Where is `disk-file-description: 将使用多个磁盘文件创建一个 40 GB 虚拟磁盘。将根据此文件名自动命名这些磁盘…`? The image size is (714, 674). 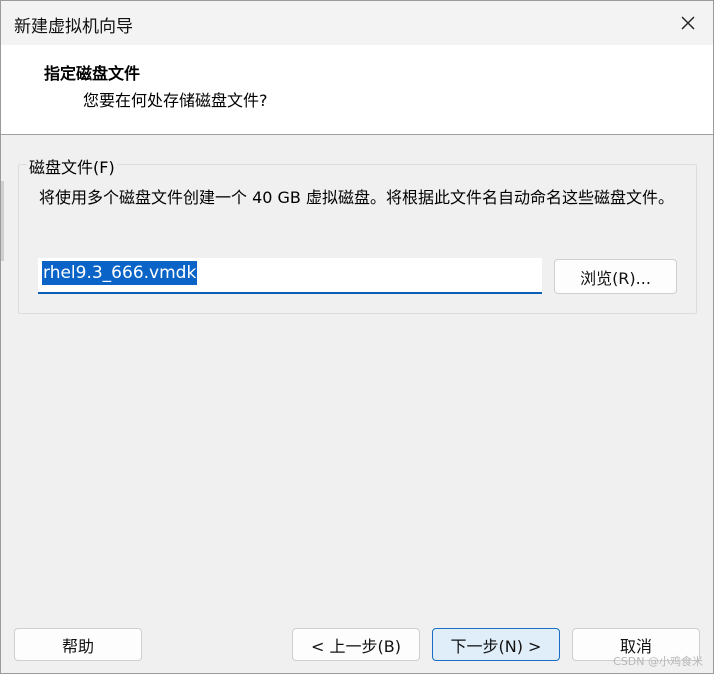
disk-file-description: 将使用多个磁盘文件创建一个 40 GB 虚拟磁盘。将根据此文件名自动命名这些磁盘… is located at coordinates (356, 197).